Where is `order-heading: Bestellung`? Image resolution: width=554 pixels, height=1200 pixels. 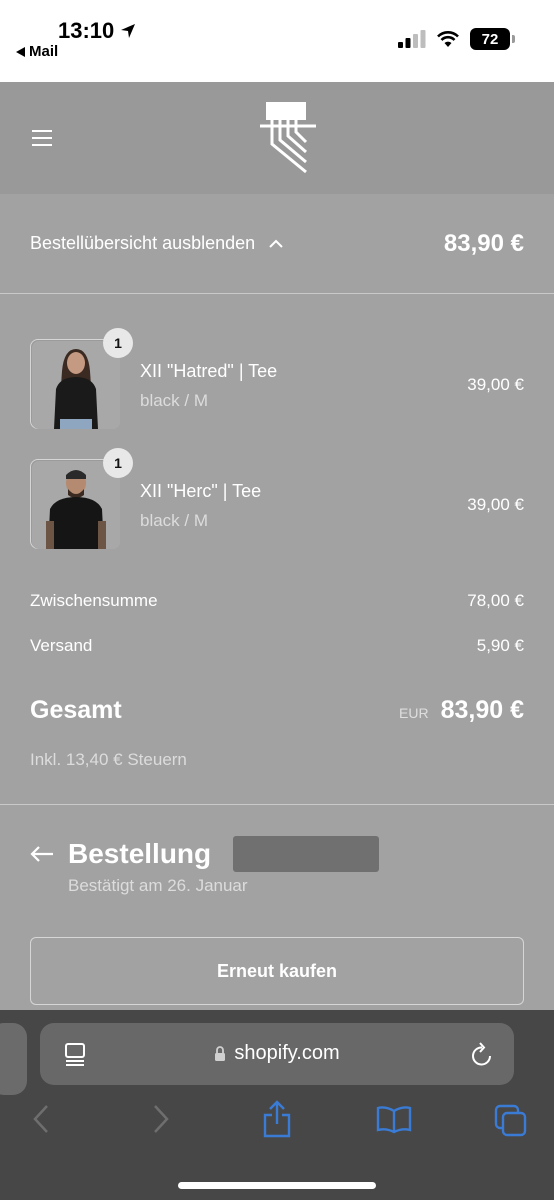
order-heading: Bestellung is located at coordinates (205, 854).